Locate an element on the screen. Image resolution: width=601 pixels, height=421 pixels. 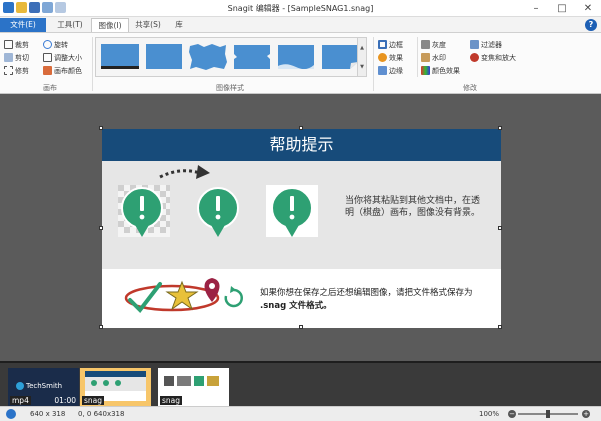
info-icon is located at coordinates (11, 414).